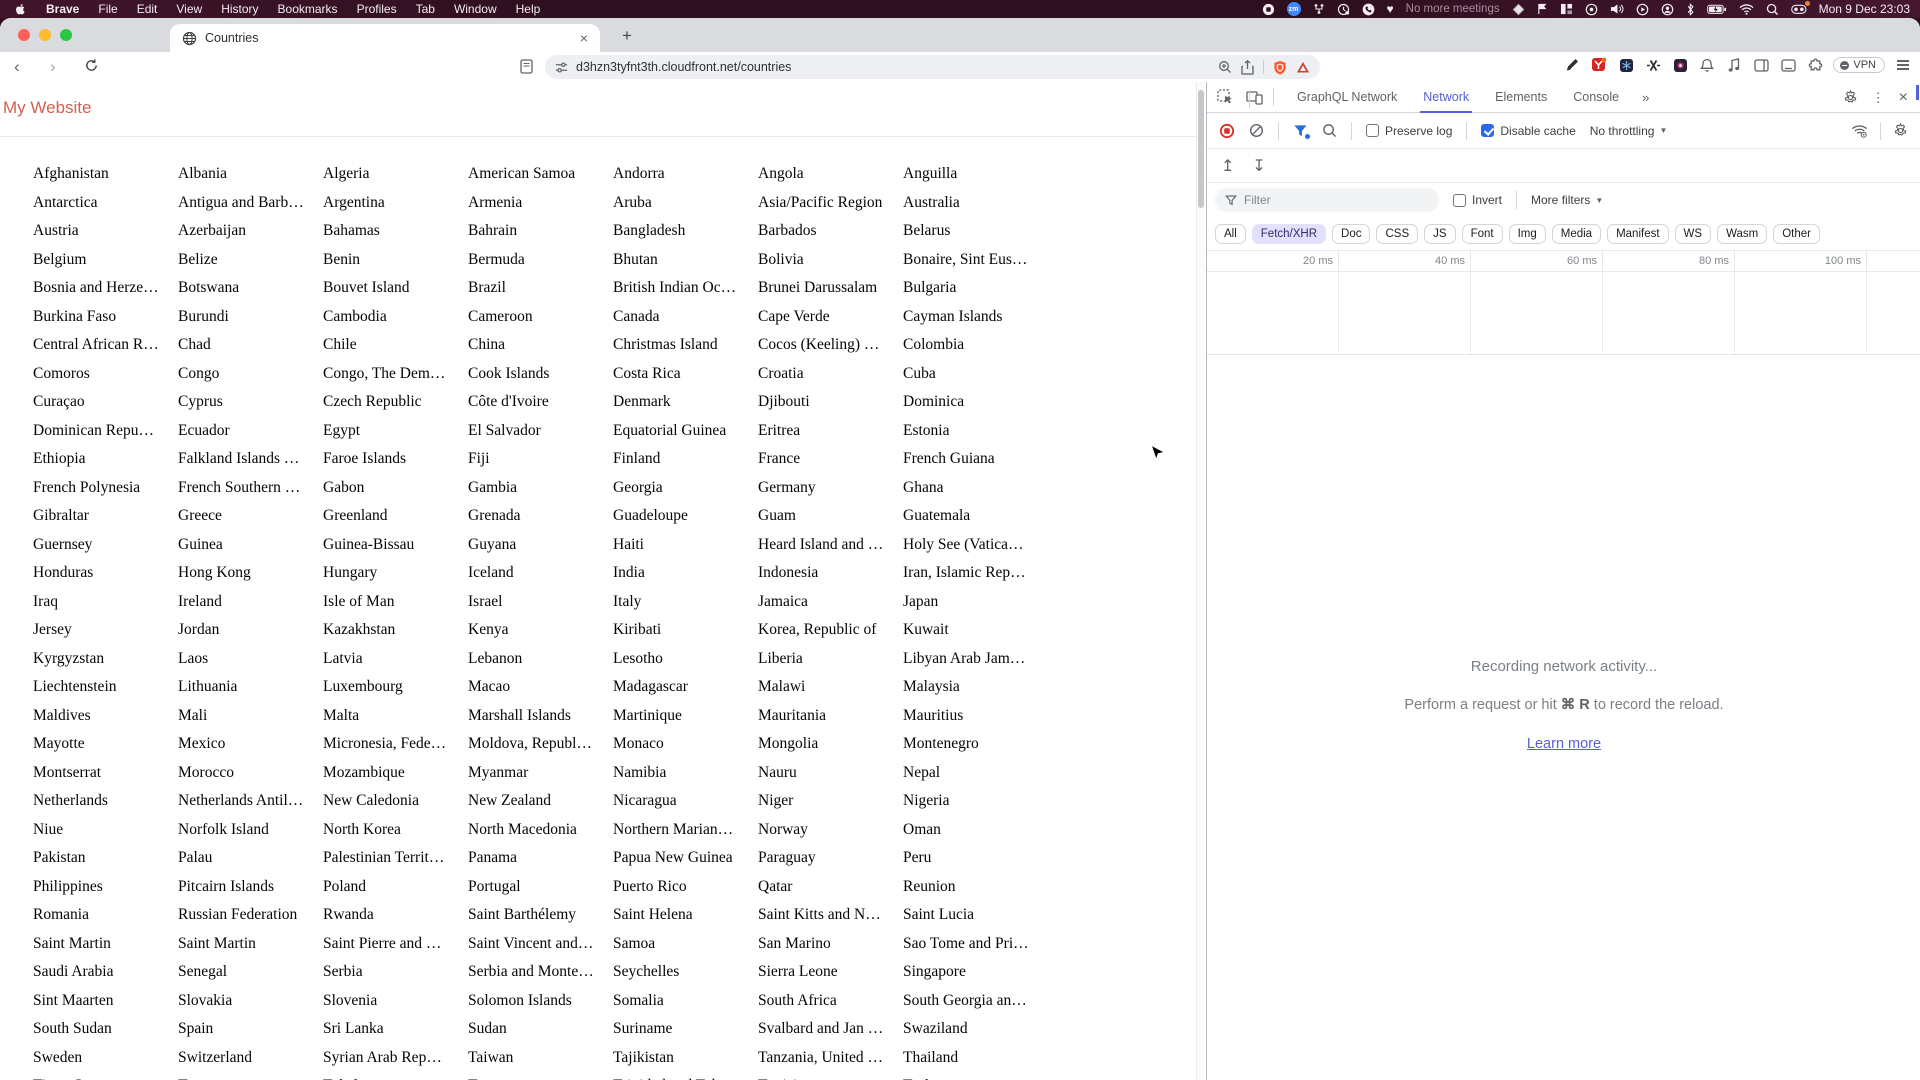 This screenshot has height=1080, width=1920. Describe the element at coordinates (975, 801) in the screenshot. I see `country-item: Nigeria` at that location.